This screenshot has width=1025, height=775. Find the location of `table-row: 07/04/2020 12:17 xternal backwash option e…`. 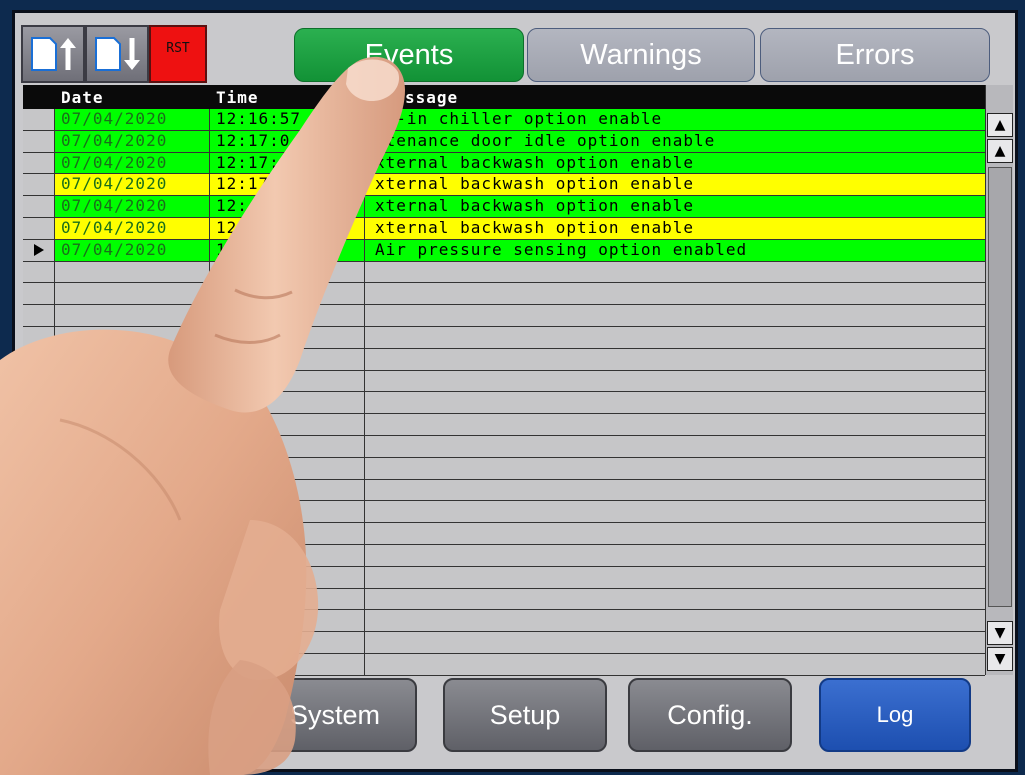

table-row: 07/04/2020 12:17 xternal backwash option e… is located at coordinates (504, 185).